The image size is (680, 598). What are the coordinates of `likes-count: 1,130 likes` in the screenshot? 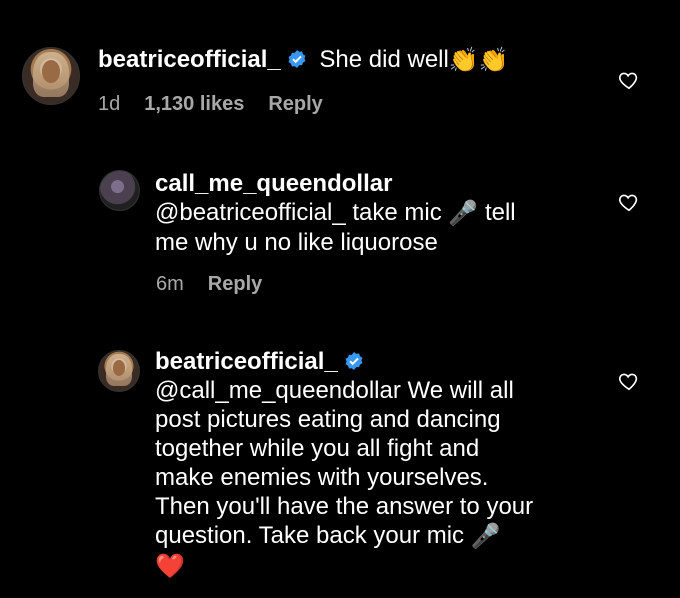 It's located at (194, 104).